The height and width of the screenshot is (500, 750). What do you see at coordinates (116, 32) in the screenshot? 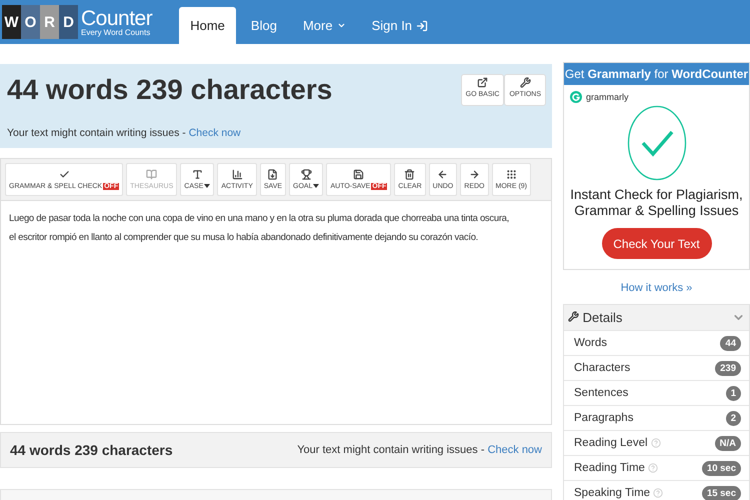
I see `logo-tagline: Every Word Counts` at bounding box center [116, 32].